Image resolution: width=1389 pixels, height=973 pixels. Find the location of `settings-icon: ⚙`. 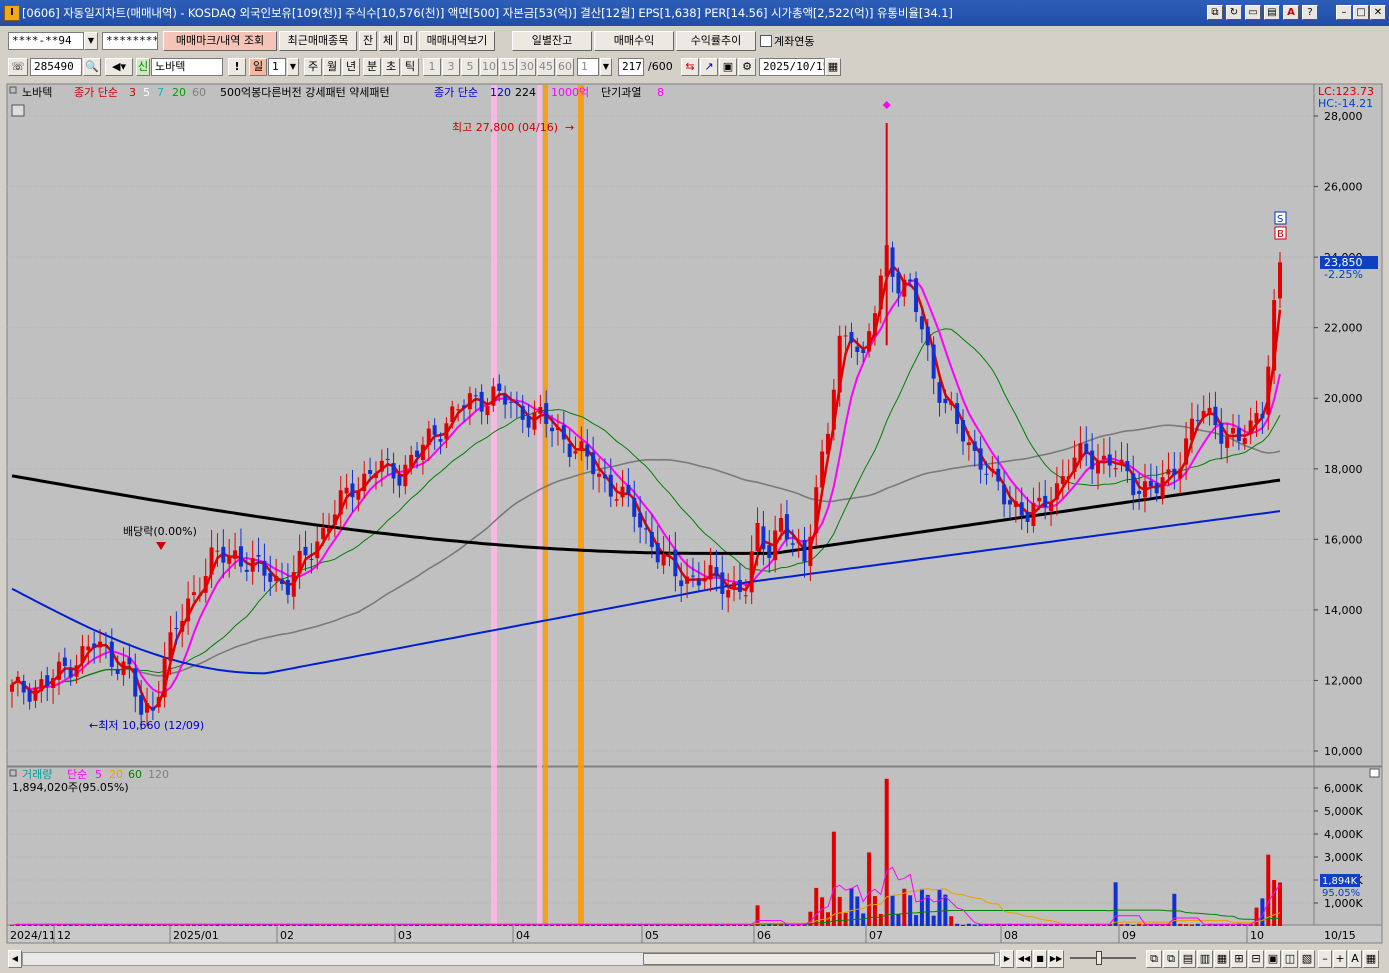

settings-icon: ⚙ is located at coordinates (747, 67).